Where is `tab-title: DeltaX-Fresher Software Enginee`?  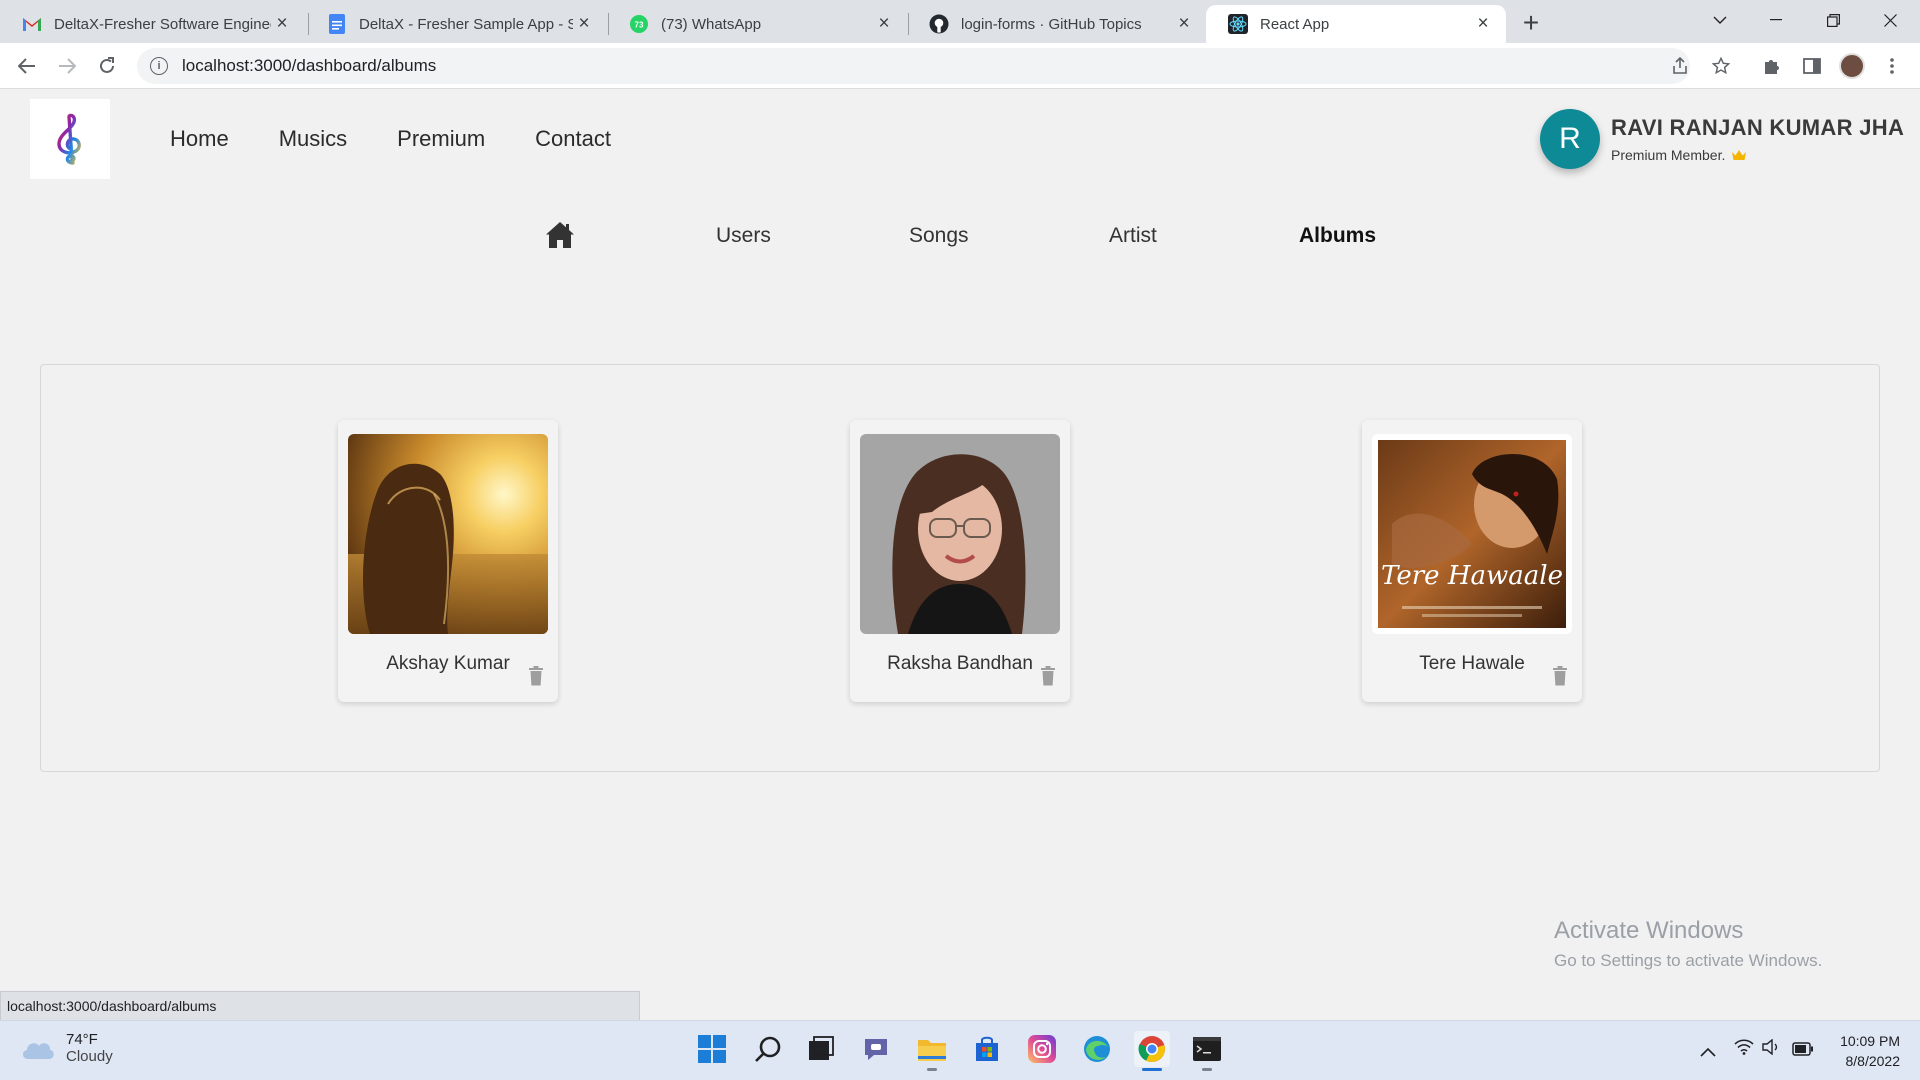 tab-title: DeltaX-Fresher Software Enginee is located at coordinates (162, 24).